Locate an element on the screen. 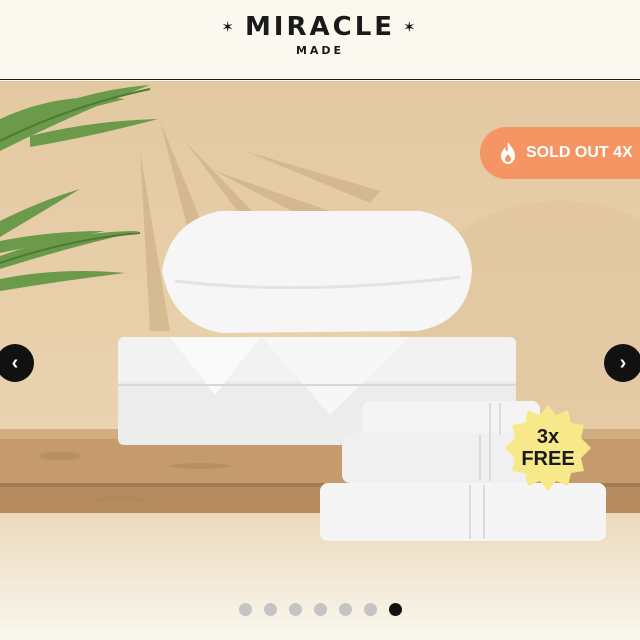 The height and width of the screenshot is (640, 640). chevron-left-icon: ‹ is located at coordinates (15, 362).